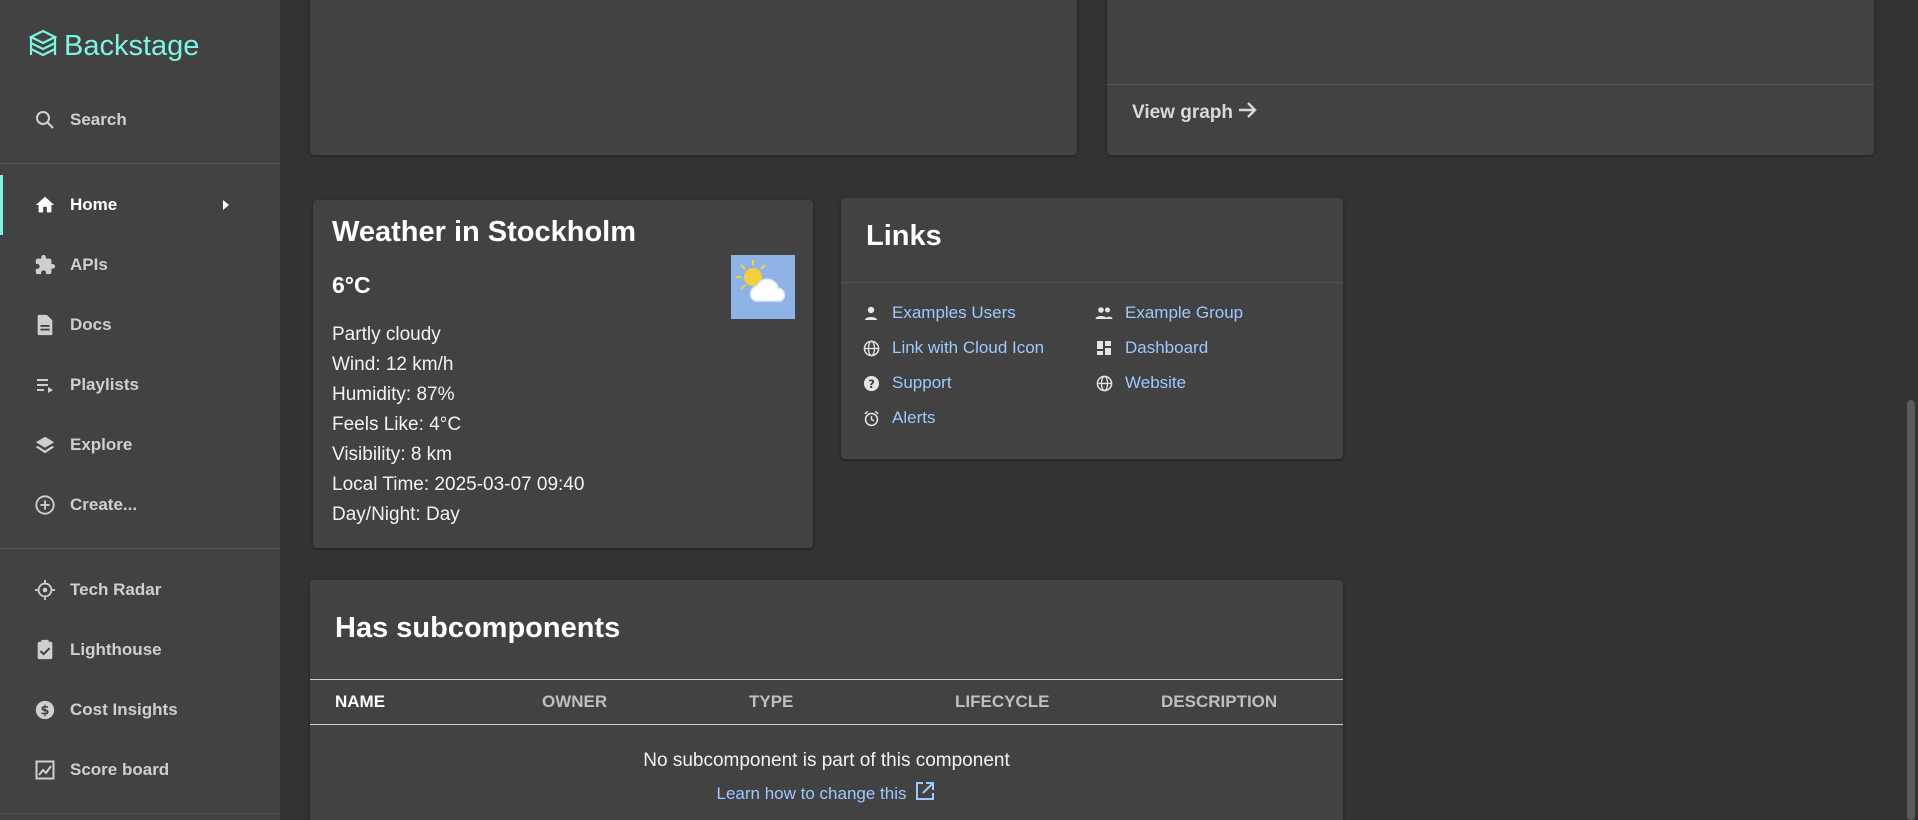  I want to click on weather-condition: Partly cloudy, so click(386, 334).